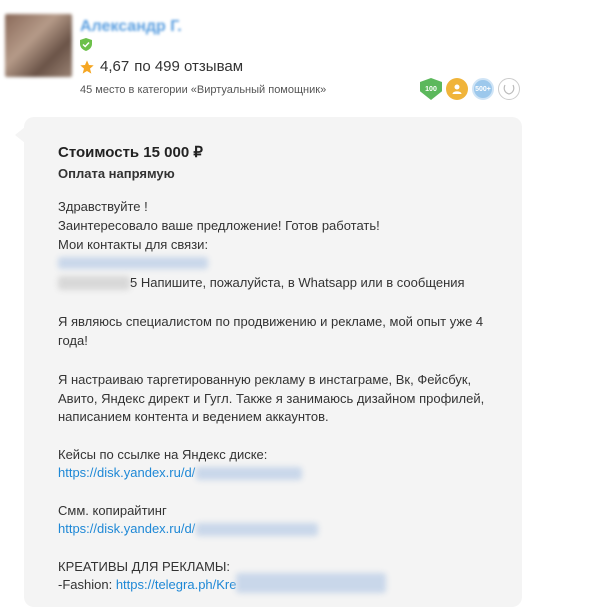  What do you see at coordinates (483, 89) in the screenshot?
I see `count-badge-icon: 500+` at bounding box center [483, 89].